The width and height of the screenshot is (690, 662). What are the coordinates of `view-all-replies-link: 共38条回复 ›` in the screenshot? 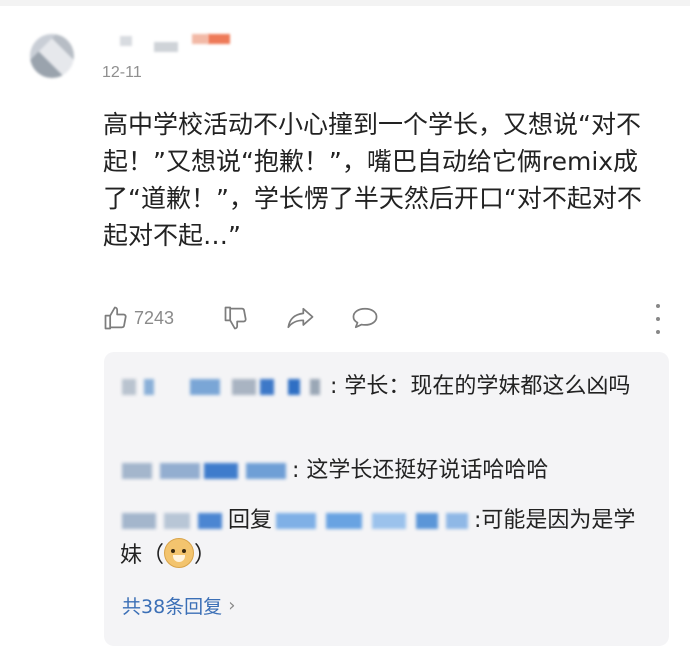 It's located at (178, 605).